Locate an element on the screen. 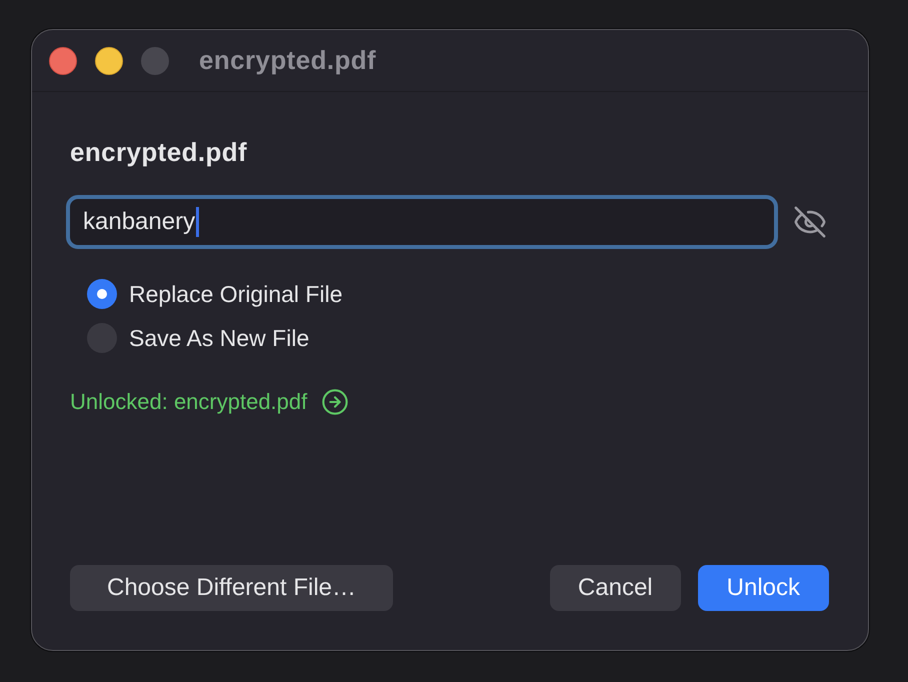 The height and width of the screenshot is (682, 908). option-label: Replace Original File is located at coordinates (235, 294).